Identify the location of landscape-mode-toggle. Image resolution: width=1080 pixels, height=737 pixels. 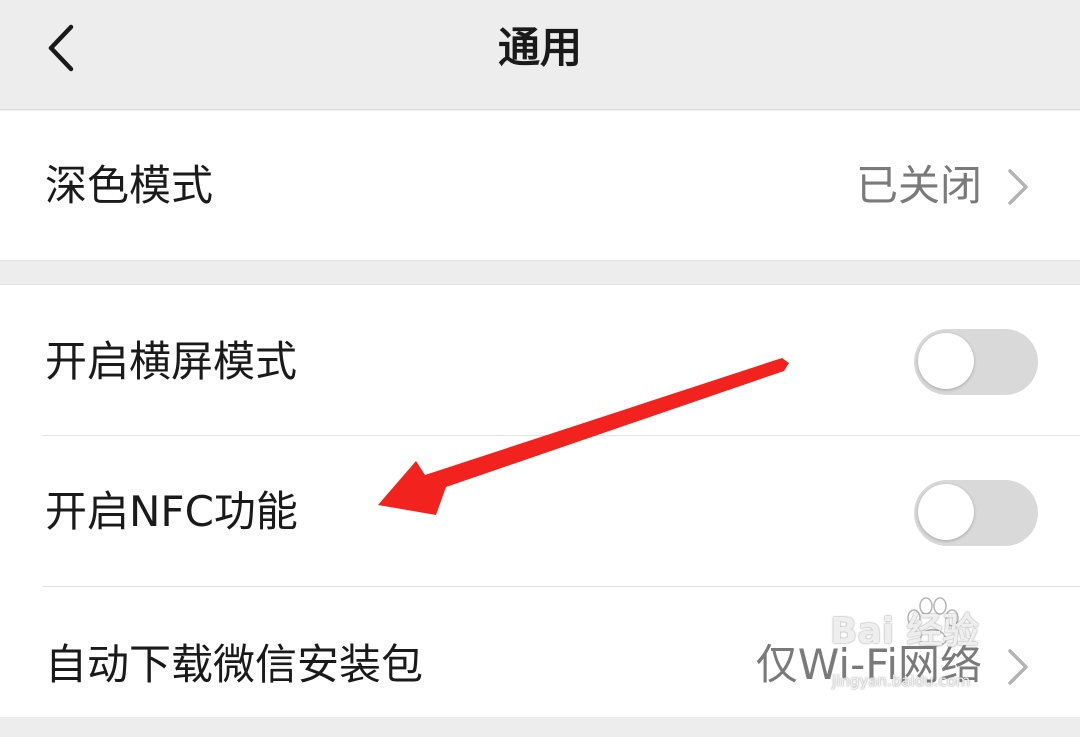
(976, 362).